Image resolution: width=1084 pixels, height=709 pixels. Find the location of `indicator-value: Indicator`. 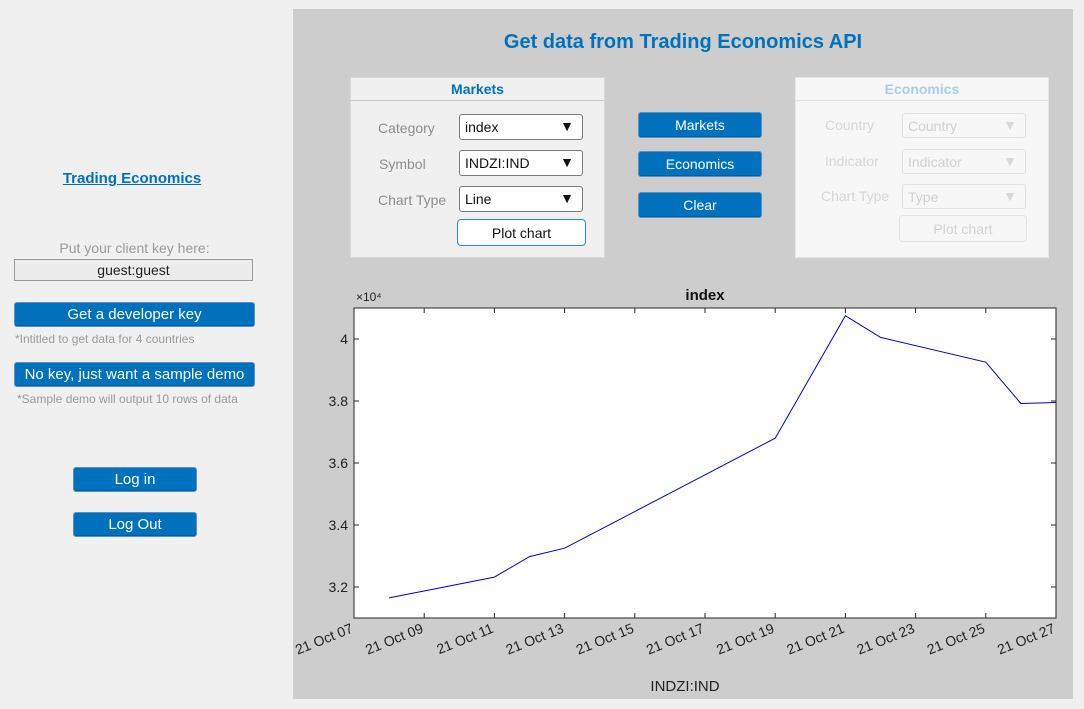

indicator-value: Indicator is located at coordinates (935, 161).